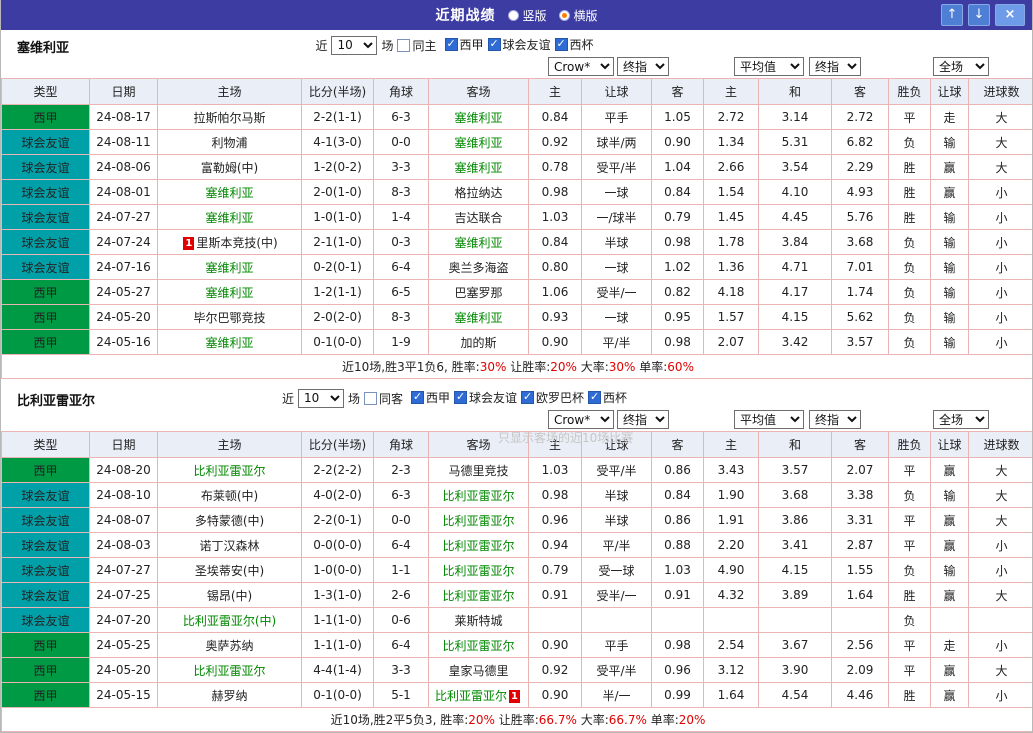 The width and height of the screenshot is (1033, 733). Describe the element at coordinates (1010, 15) in the screenshot. I see `close-button: ×` at that location.